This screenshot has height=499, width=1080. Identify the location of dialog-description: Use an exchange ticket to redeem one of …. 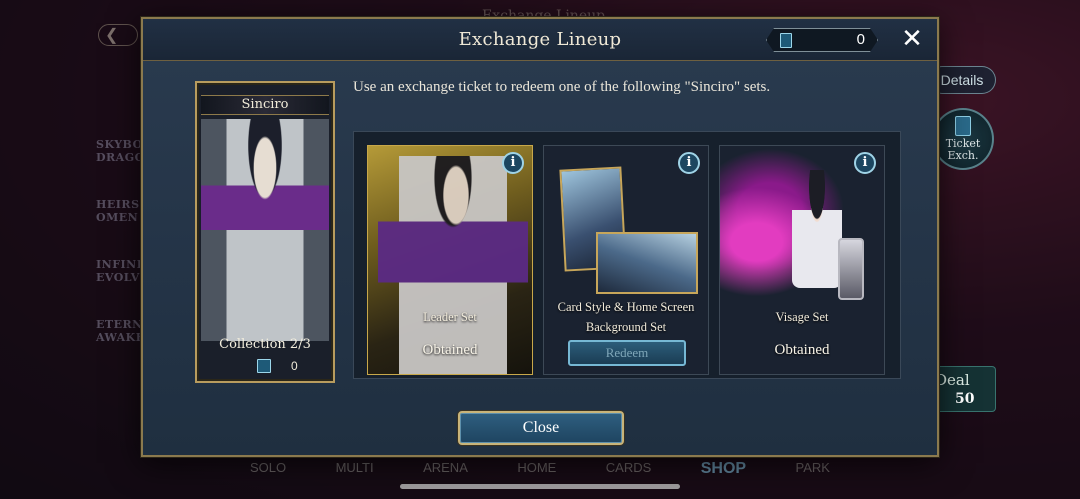
(562, 87).